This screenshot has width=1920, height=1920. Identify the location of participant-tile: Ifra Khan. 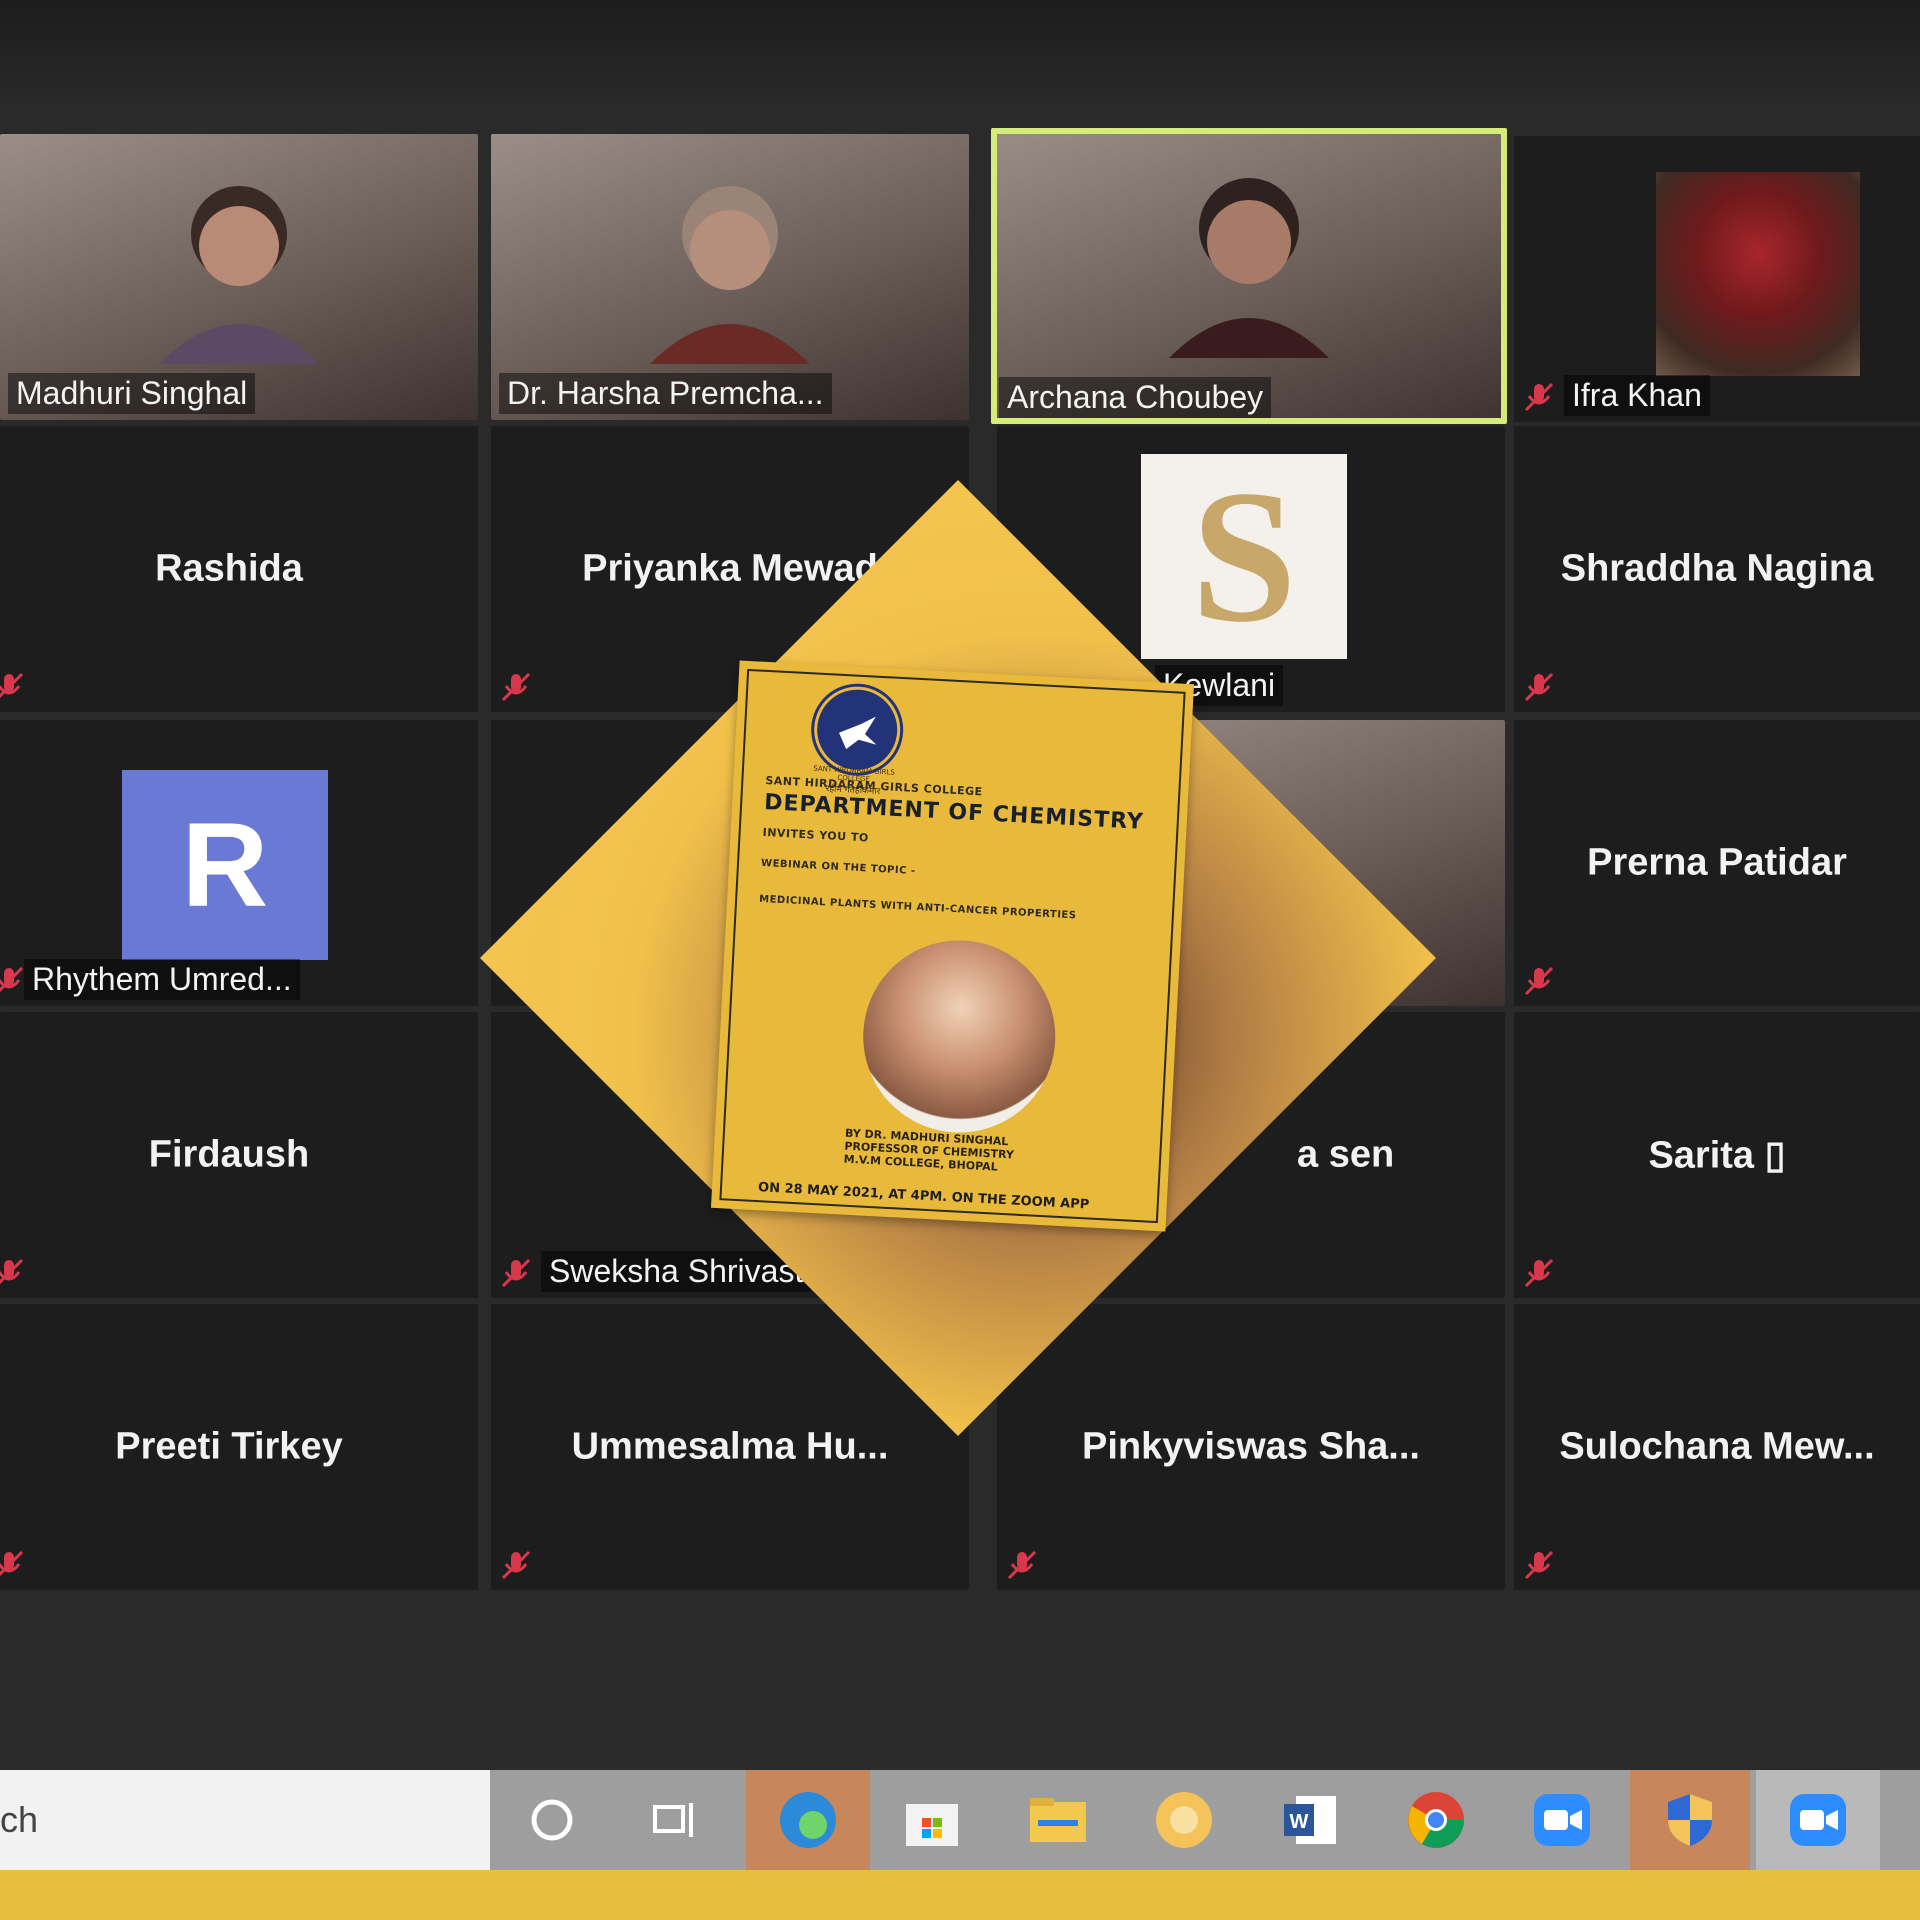
(1717, 279).